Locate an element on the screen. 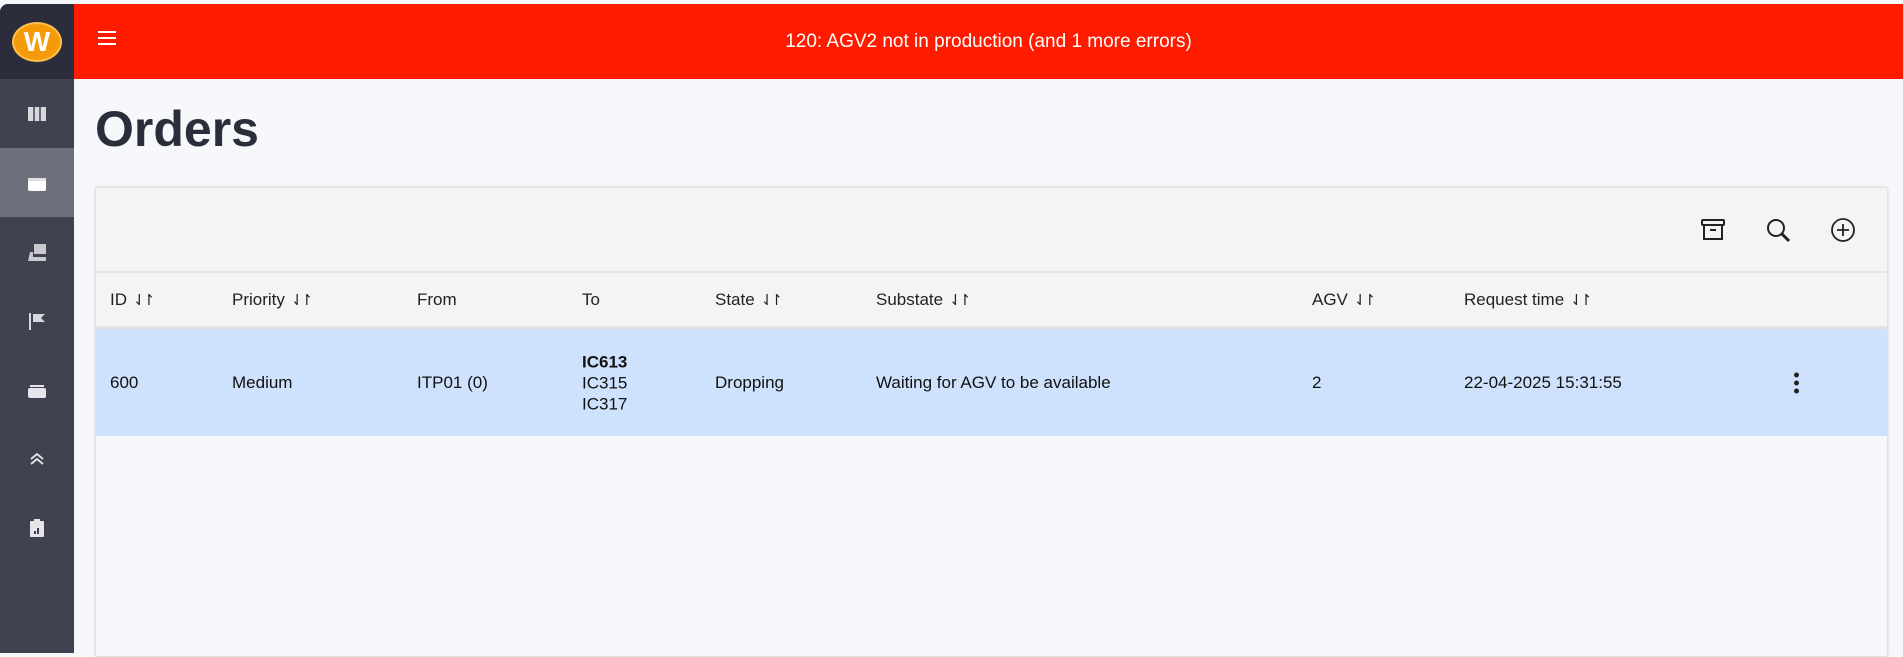 This screenshot has height=657, width=1903. cell-substate: Waiting for AGV to be available is located at coordinates (993, 382).